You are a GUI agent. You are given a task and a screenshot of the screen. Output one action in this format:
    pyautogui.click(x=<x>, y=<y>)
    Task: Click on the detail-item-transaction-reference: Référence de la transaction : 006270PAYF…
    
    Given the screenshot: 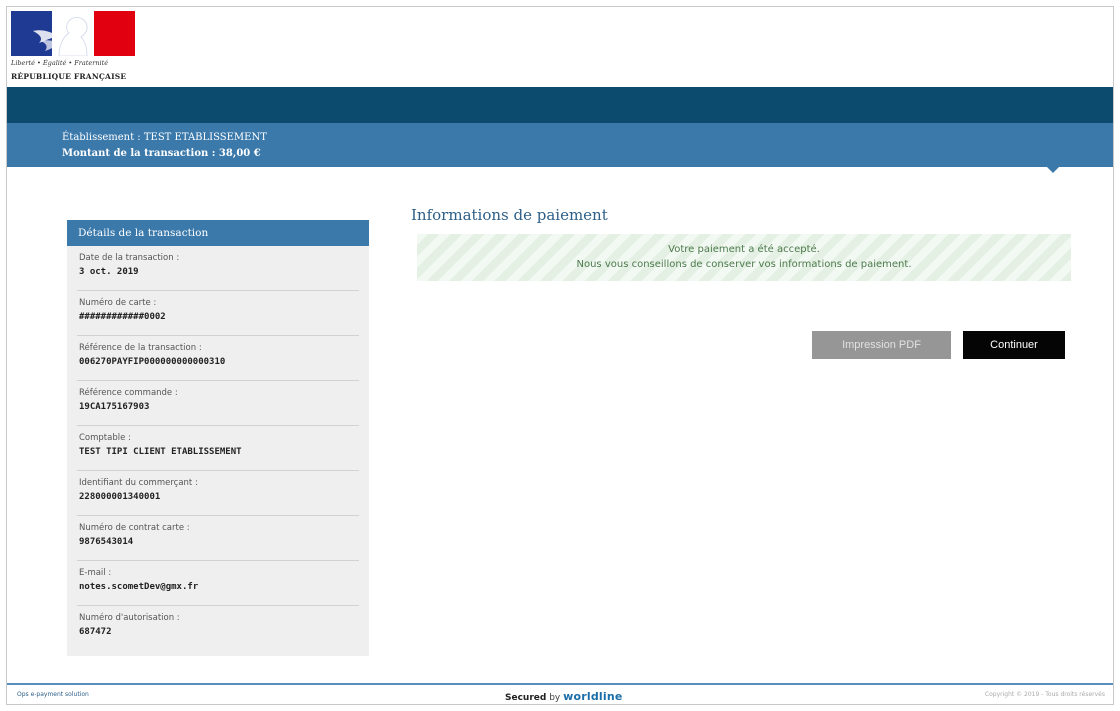 What is the action you would take?
    pyautogui.click(x=218, y=358)
    